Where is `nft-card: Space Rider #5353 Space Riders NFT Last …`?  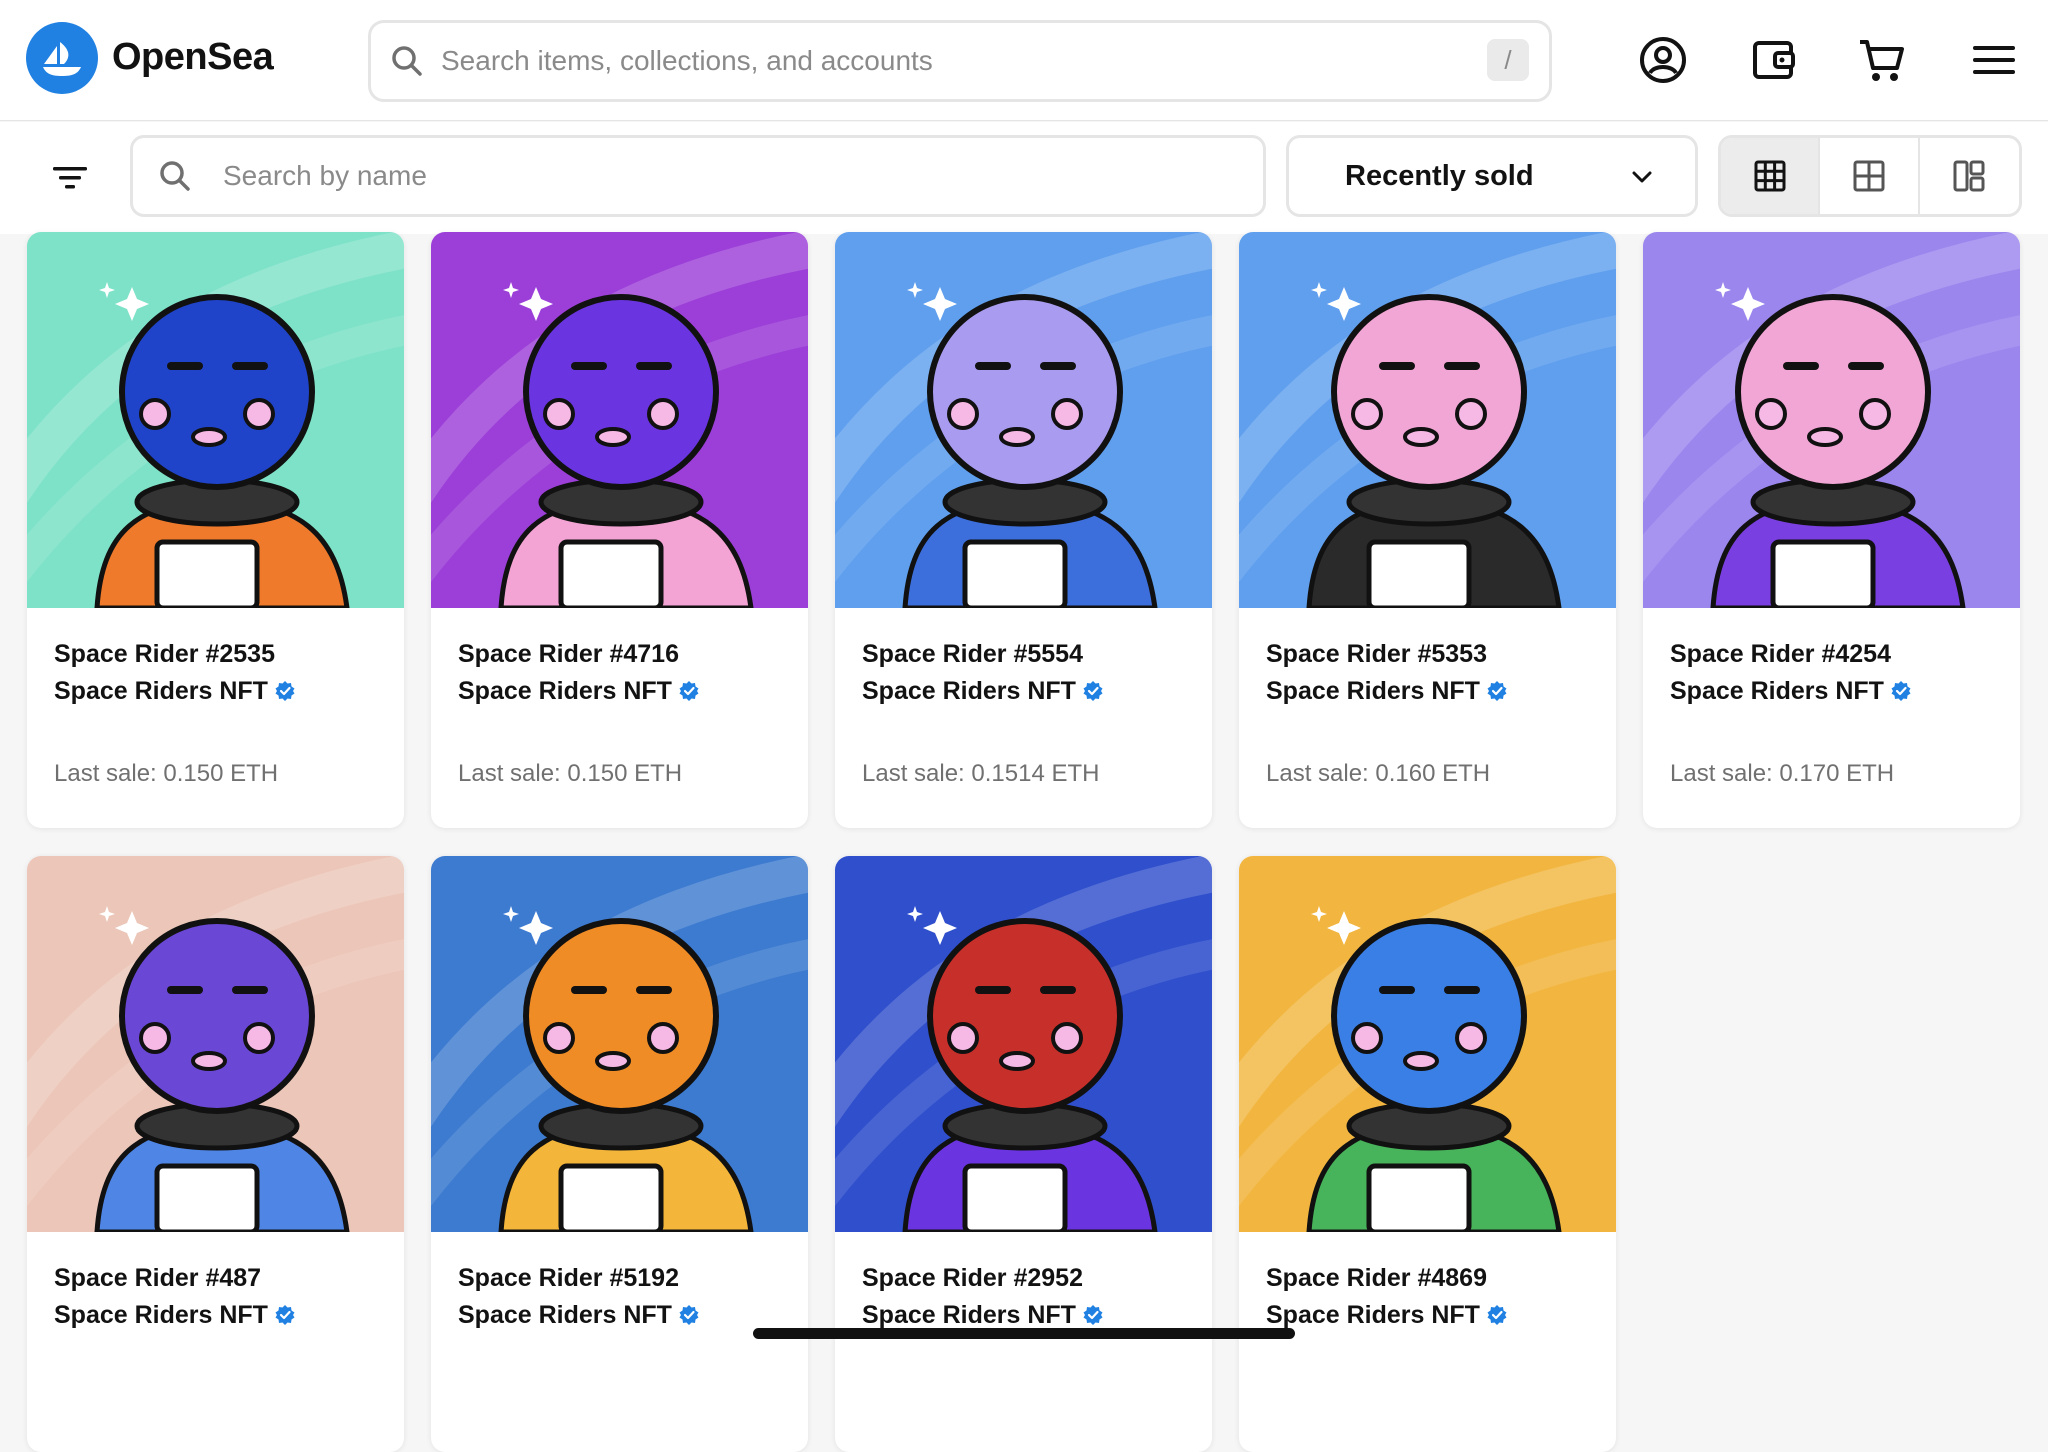
nft-card: Space Rider #5353 Space Riders NFT Last … is located at coordinates (1427, 530).